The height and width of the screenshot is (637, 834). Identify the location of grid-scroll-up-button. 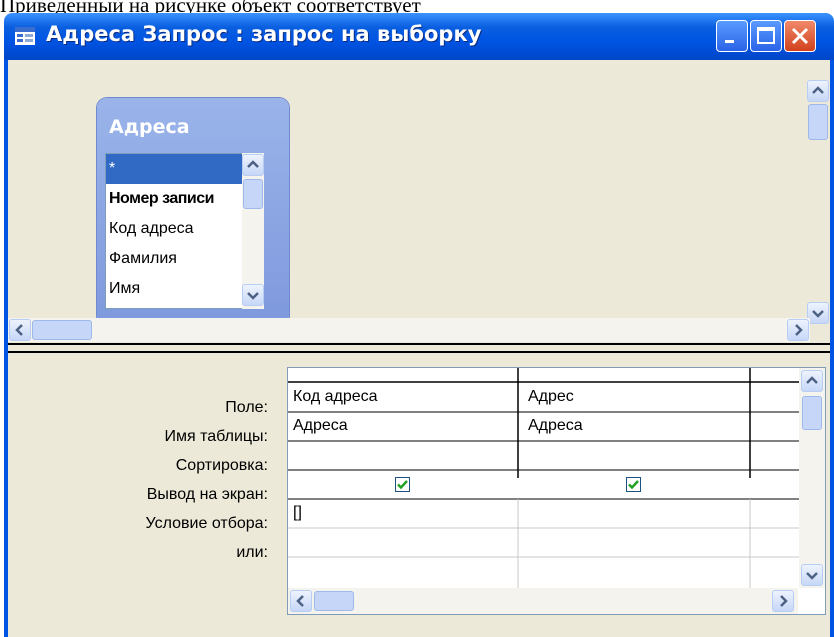
(812, 381).